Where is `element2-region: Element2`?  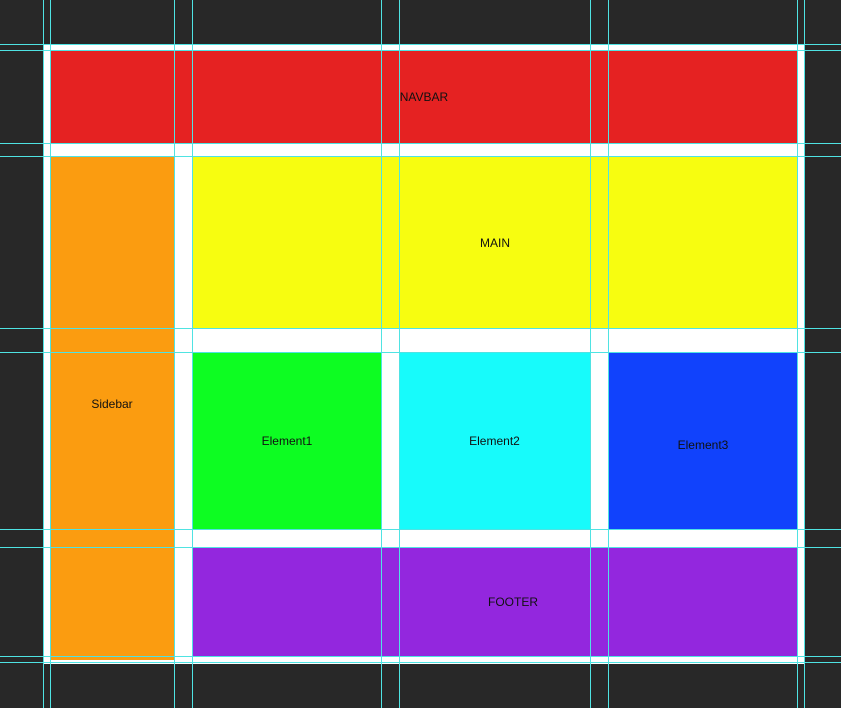 element2-region: Element2 is located at coordinates (494, 440).